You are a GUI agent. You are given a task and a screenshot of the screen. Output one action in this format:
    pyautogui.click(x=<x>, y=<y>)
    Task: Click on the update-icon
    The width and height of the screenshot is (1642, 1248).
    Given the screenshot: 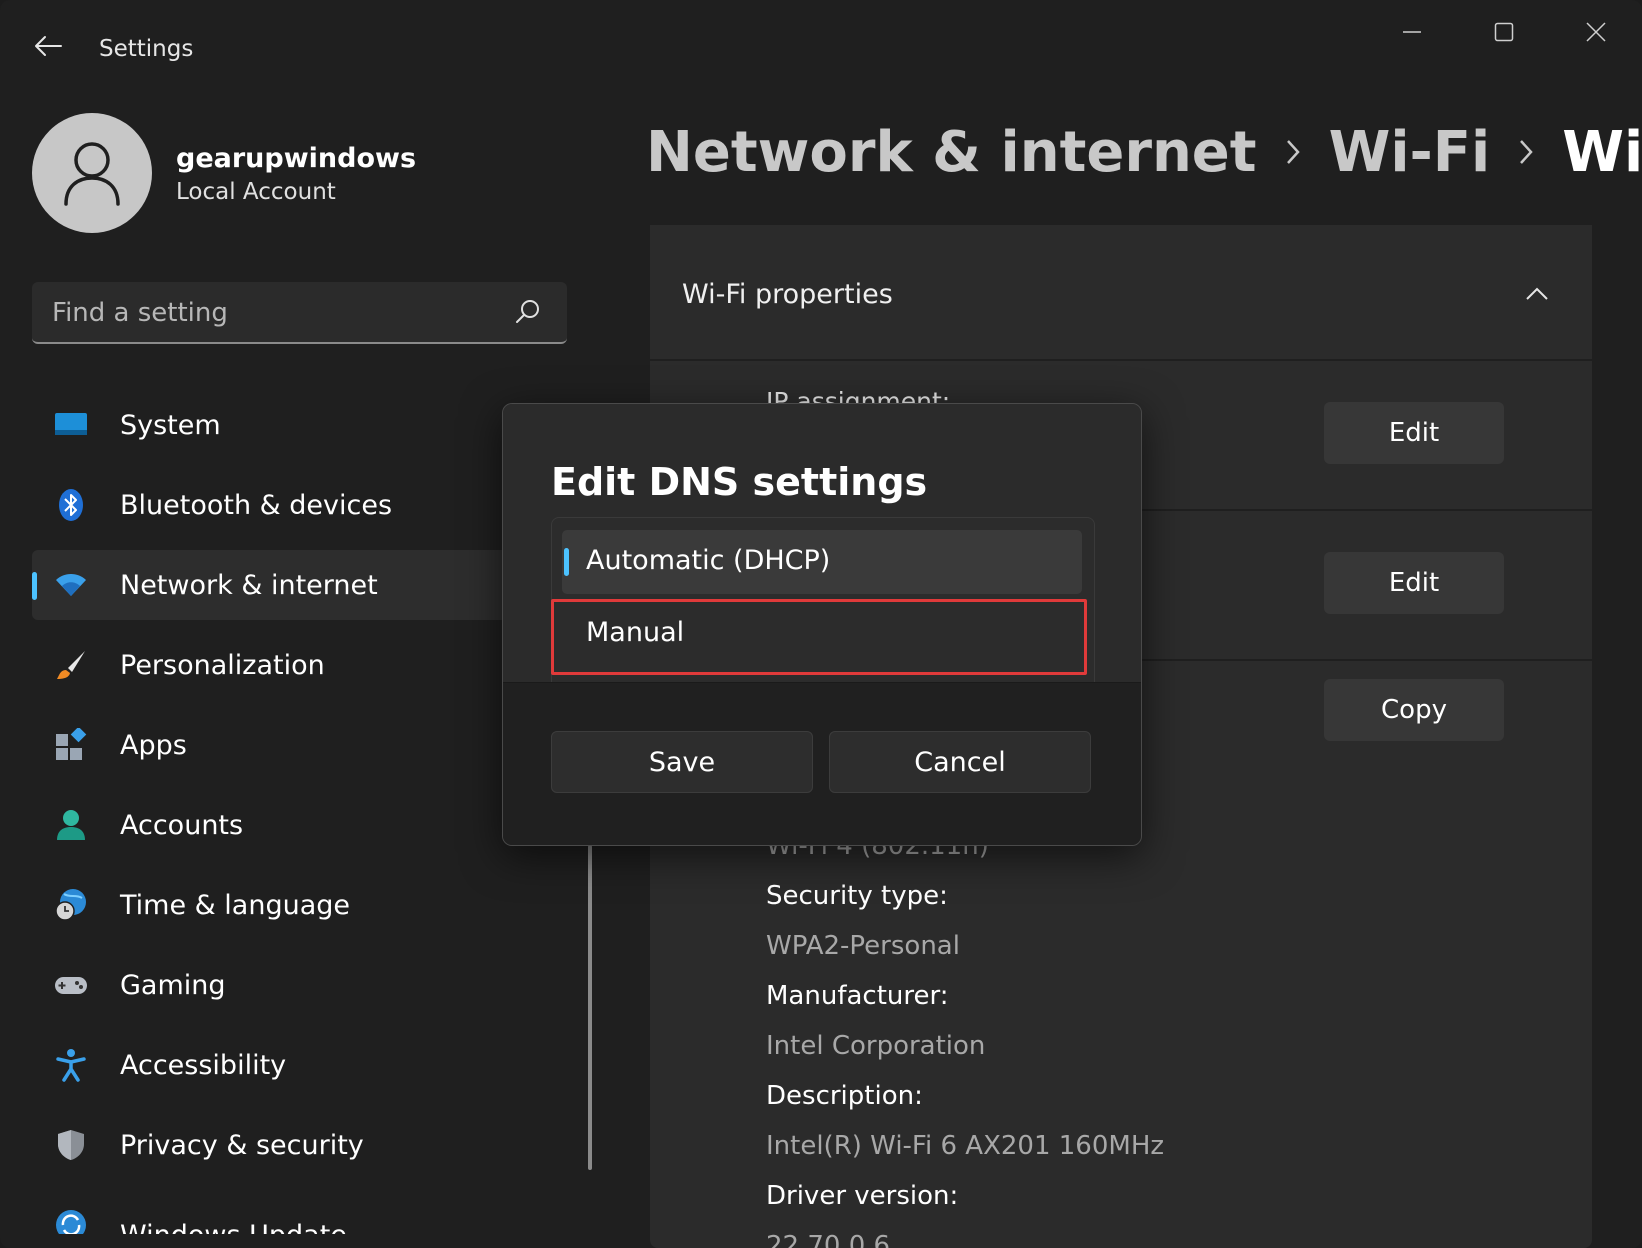 What is the action you would take?
    pyautogui.click(x=71, y=1222)
    